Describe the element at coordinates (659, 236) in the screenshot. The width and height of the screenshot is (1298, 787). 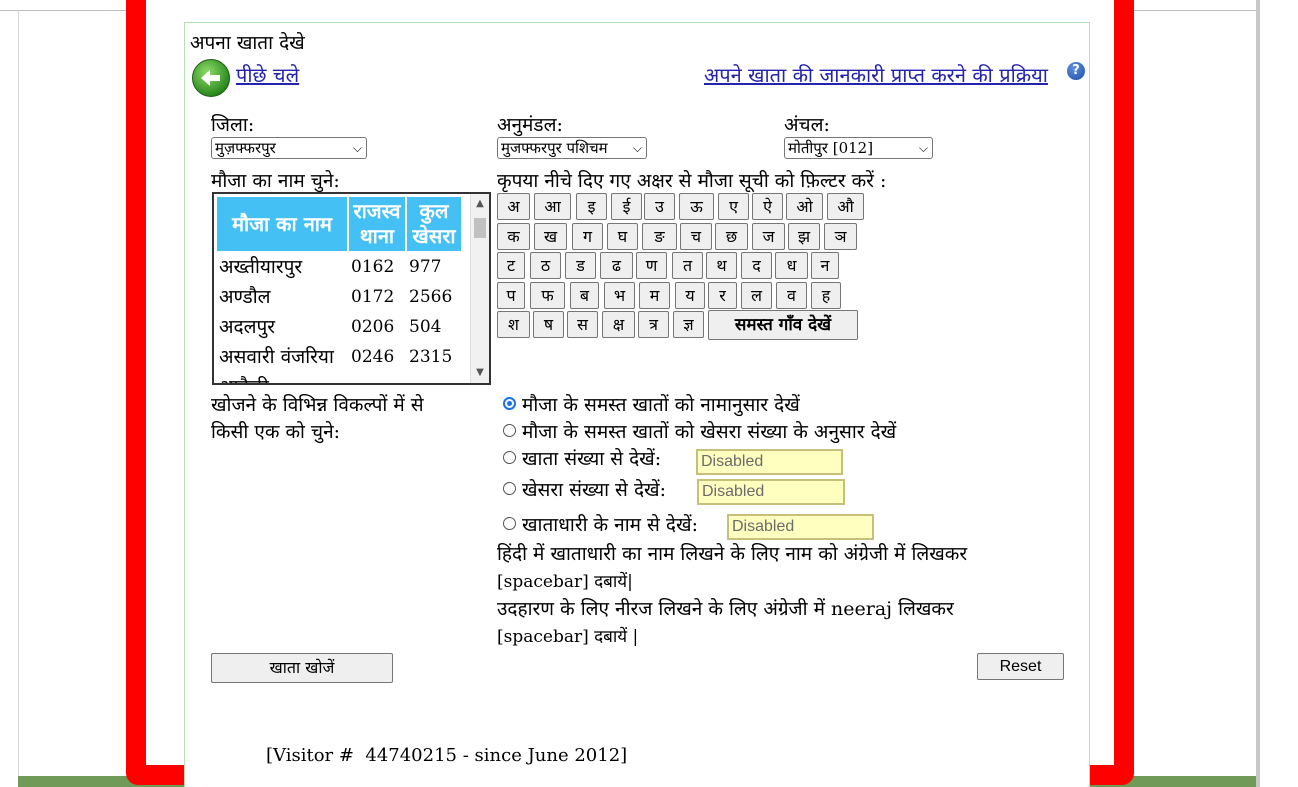
I see `letter-key: ङ` at that location.